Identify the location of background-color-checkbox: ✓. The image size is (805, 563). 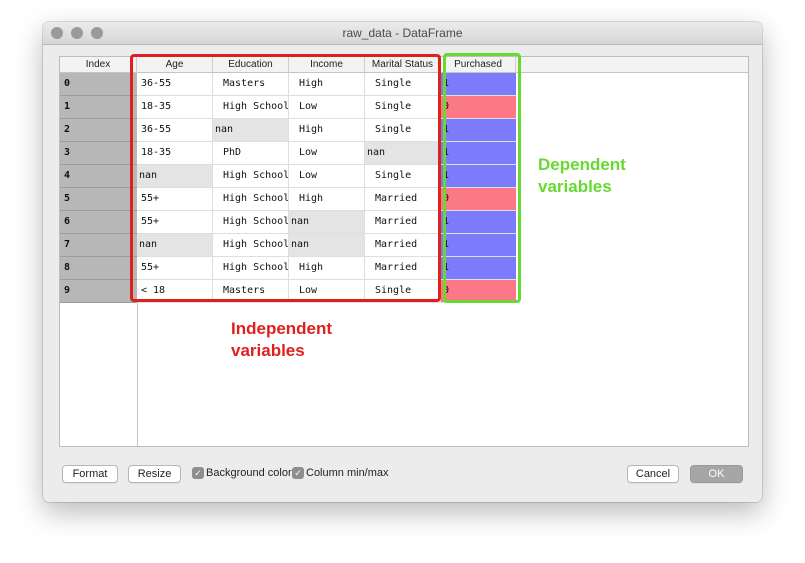
(198, 473).